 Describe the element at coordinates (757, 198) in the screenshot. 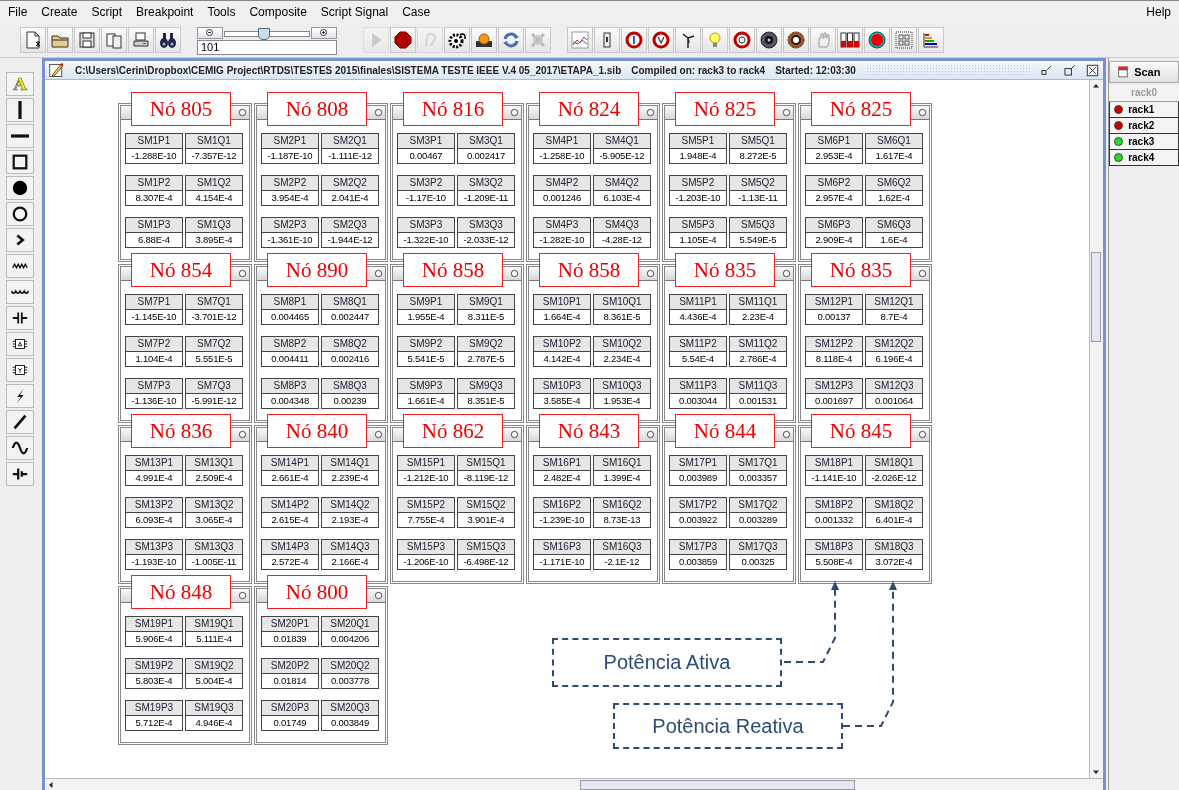

I see `meter-value: -1.13E-11` at that location.